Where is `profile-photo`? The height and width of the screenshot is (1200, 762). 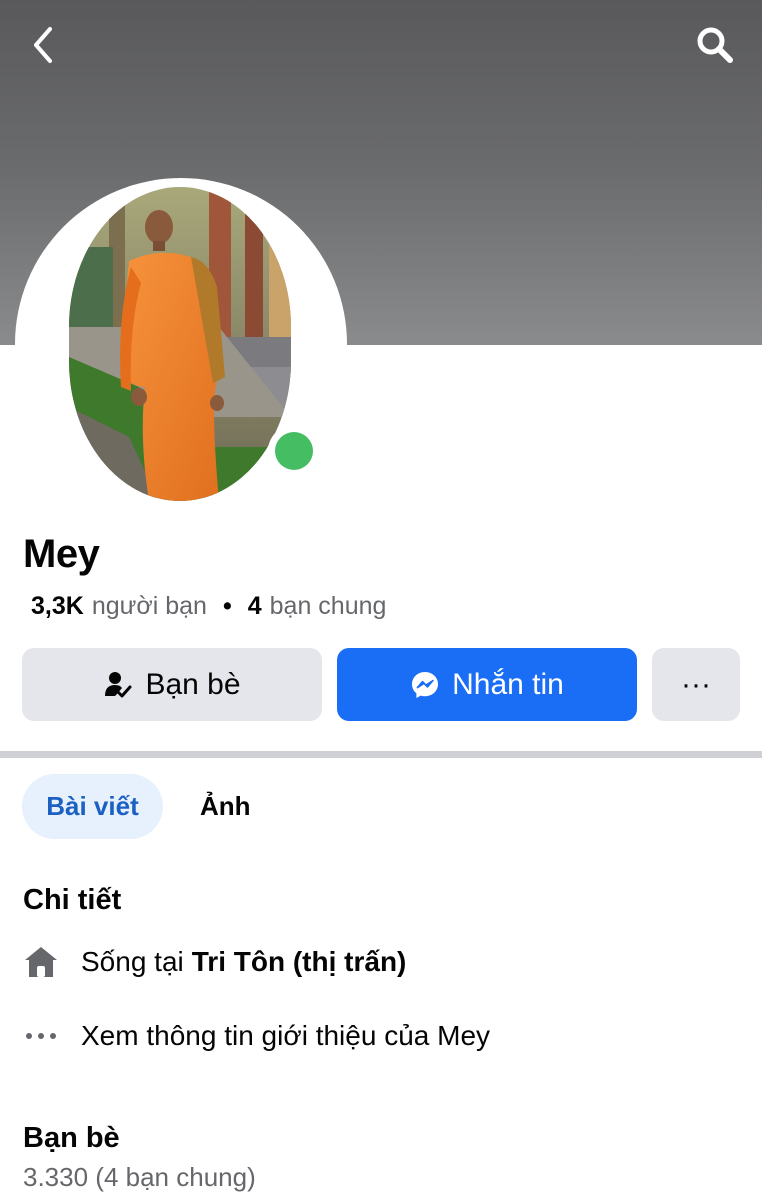 profile-photo is located at coordinates (180, 344).